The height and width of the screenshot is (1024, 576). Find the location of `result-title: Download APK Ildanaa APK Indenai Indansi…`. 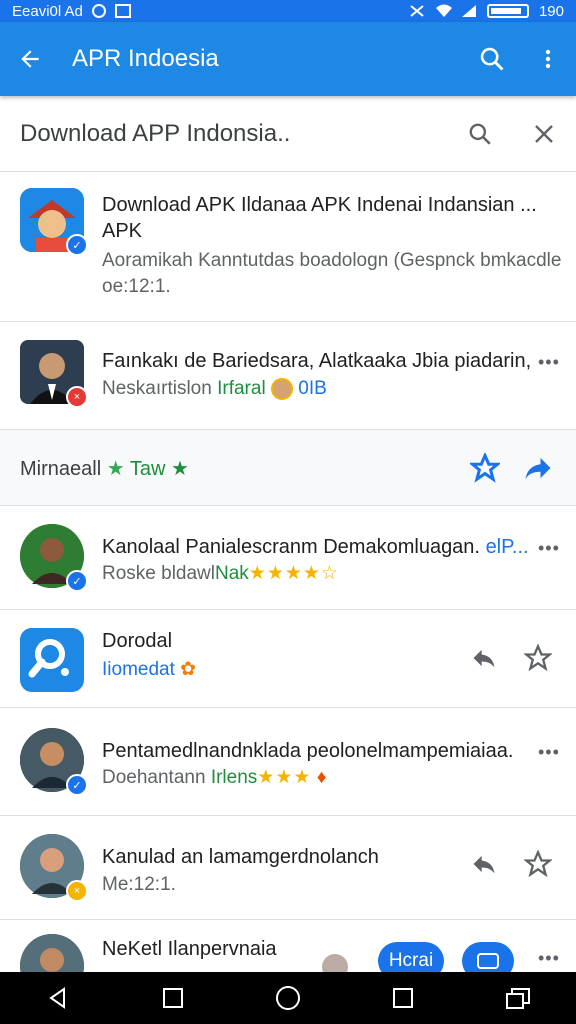

result-title: Download APK Ildanaa APK Indenai Indansi… is located at coordinates (319, 205).